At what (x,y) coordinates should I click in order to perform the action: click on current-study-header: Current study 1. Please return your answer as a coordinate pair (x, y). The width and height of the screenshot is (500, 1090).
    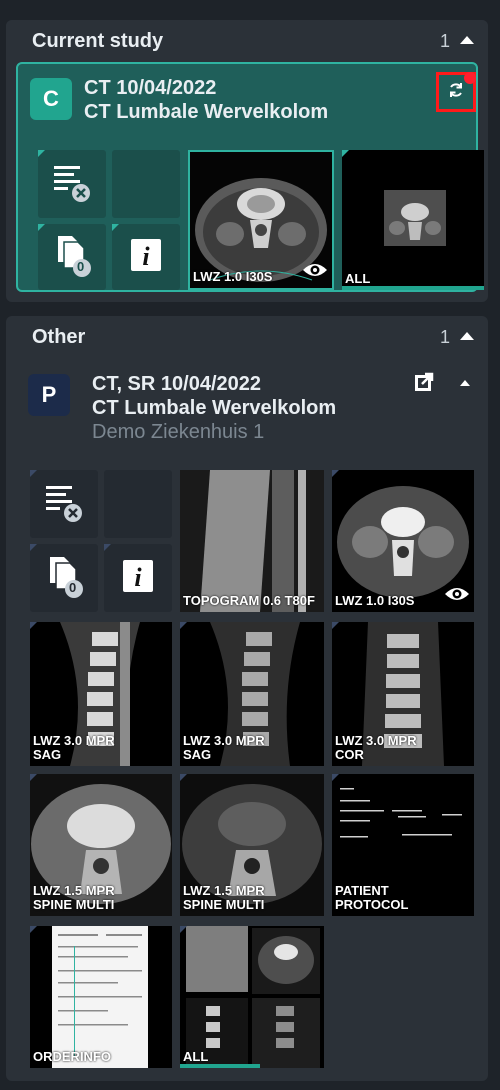
    Looking at the image, I should click on (247, 41).